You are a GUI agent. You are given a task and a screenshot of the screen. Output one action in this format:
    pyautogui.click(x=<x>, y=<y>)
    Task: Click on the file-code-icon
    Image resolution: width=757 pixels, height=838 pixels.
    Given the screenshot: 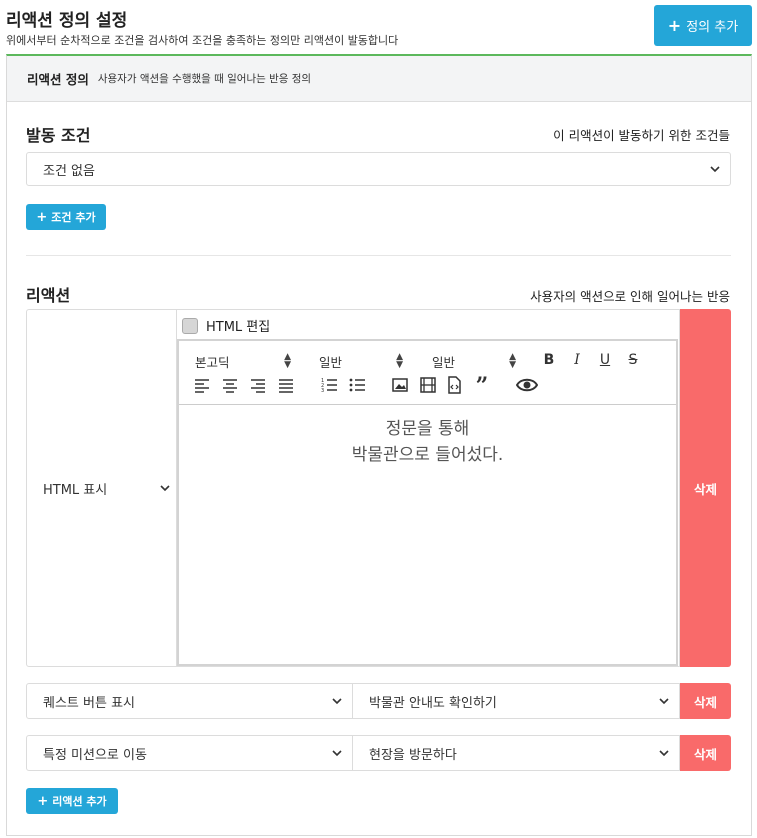 What is the action you would take?
    pyautogui.click(x=454, y=385)
    